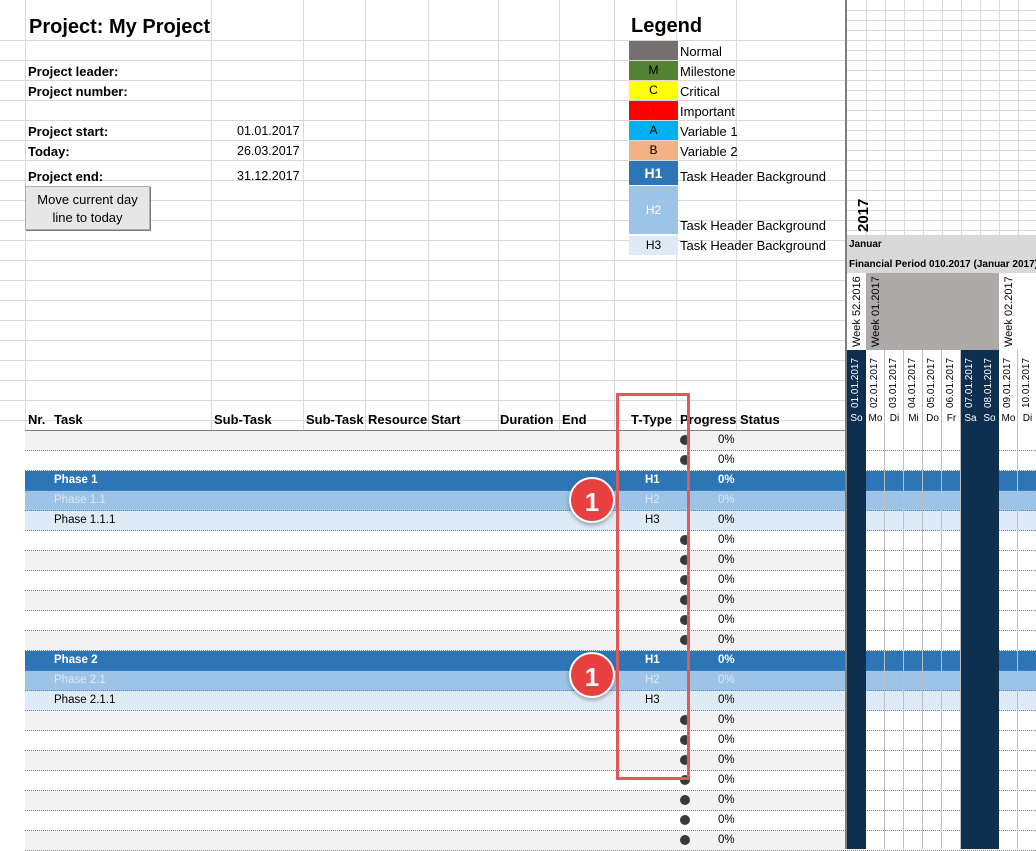 This screenshot has width=1036, height=851. What do you see at coordinates (68, 419) in the screenshot?
I see `column-header: Task` at bounding box center [68, 419].